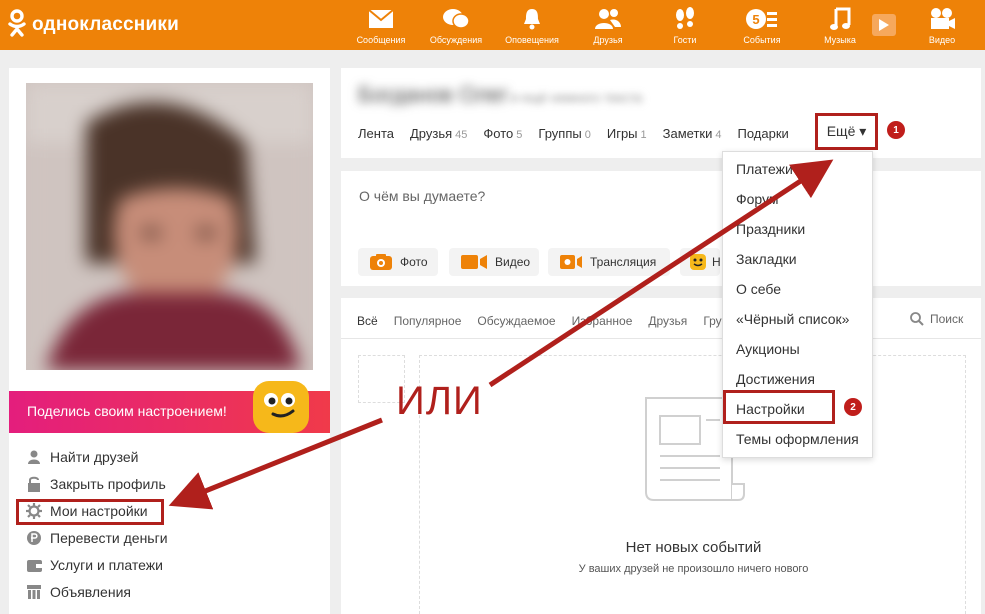 Image resolution: width=985 pixels, height=614 pixels. Describe the element at coordinates (947, 319) in the screenshot. I see `search-label: Поиск` at that location.